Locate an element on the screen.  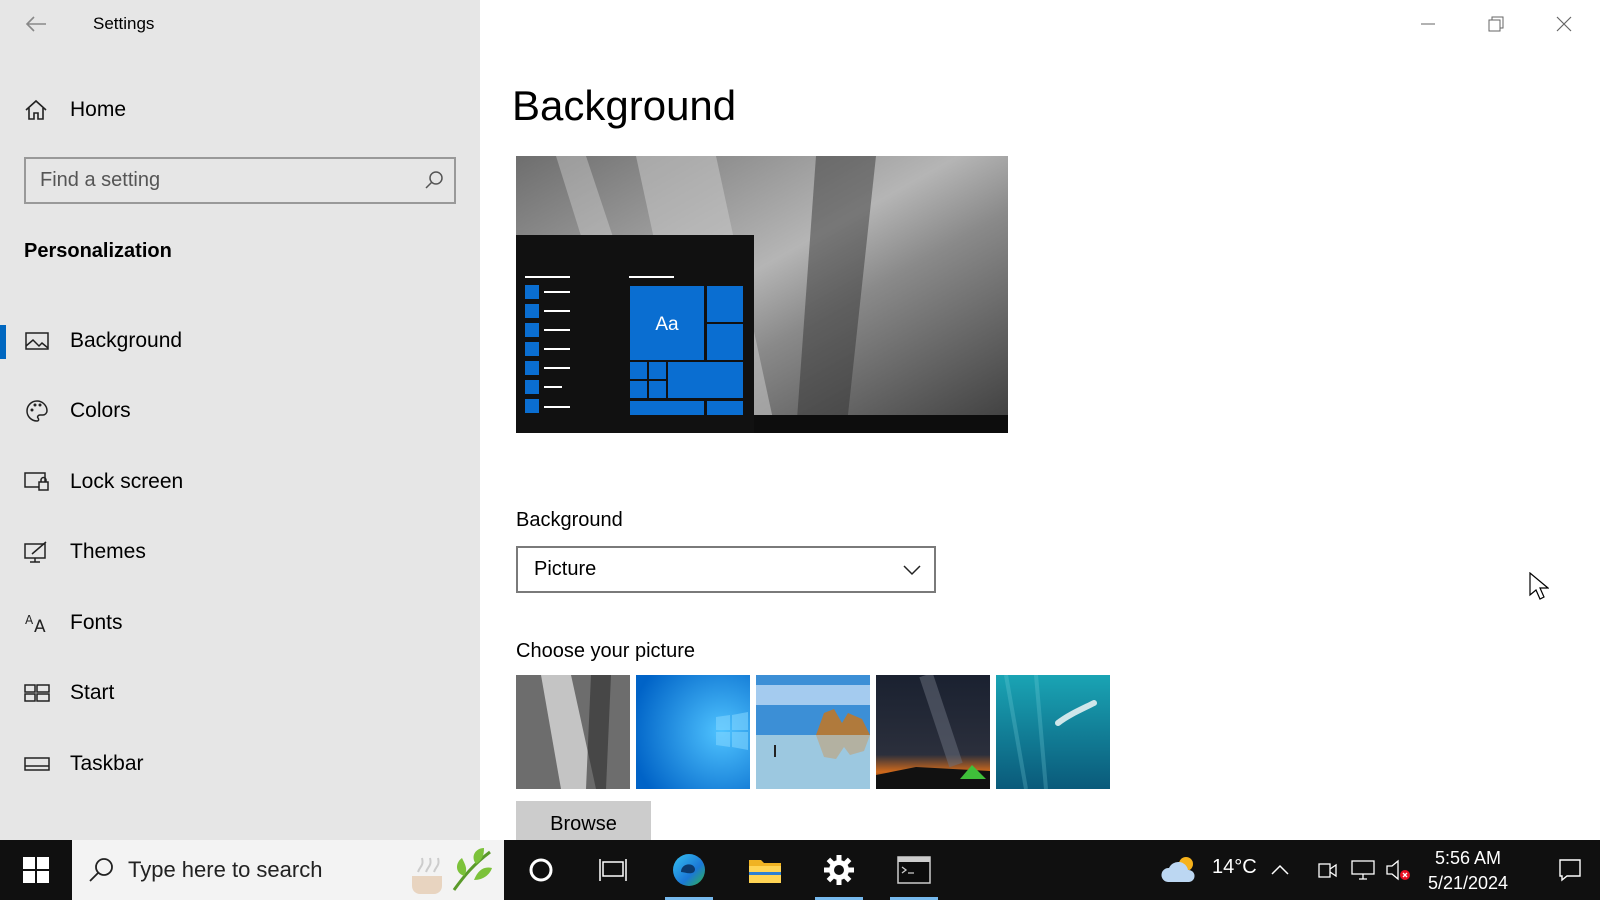
palette-icon is located at coordinates (37, 411).